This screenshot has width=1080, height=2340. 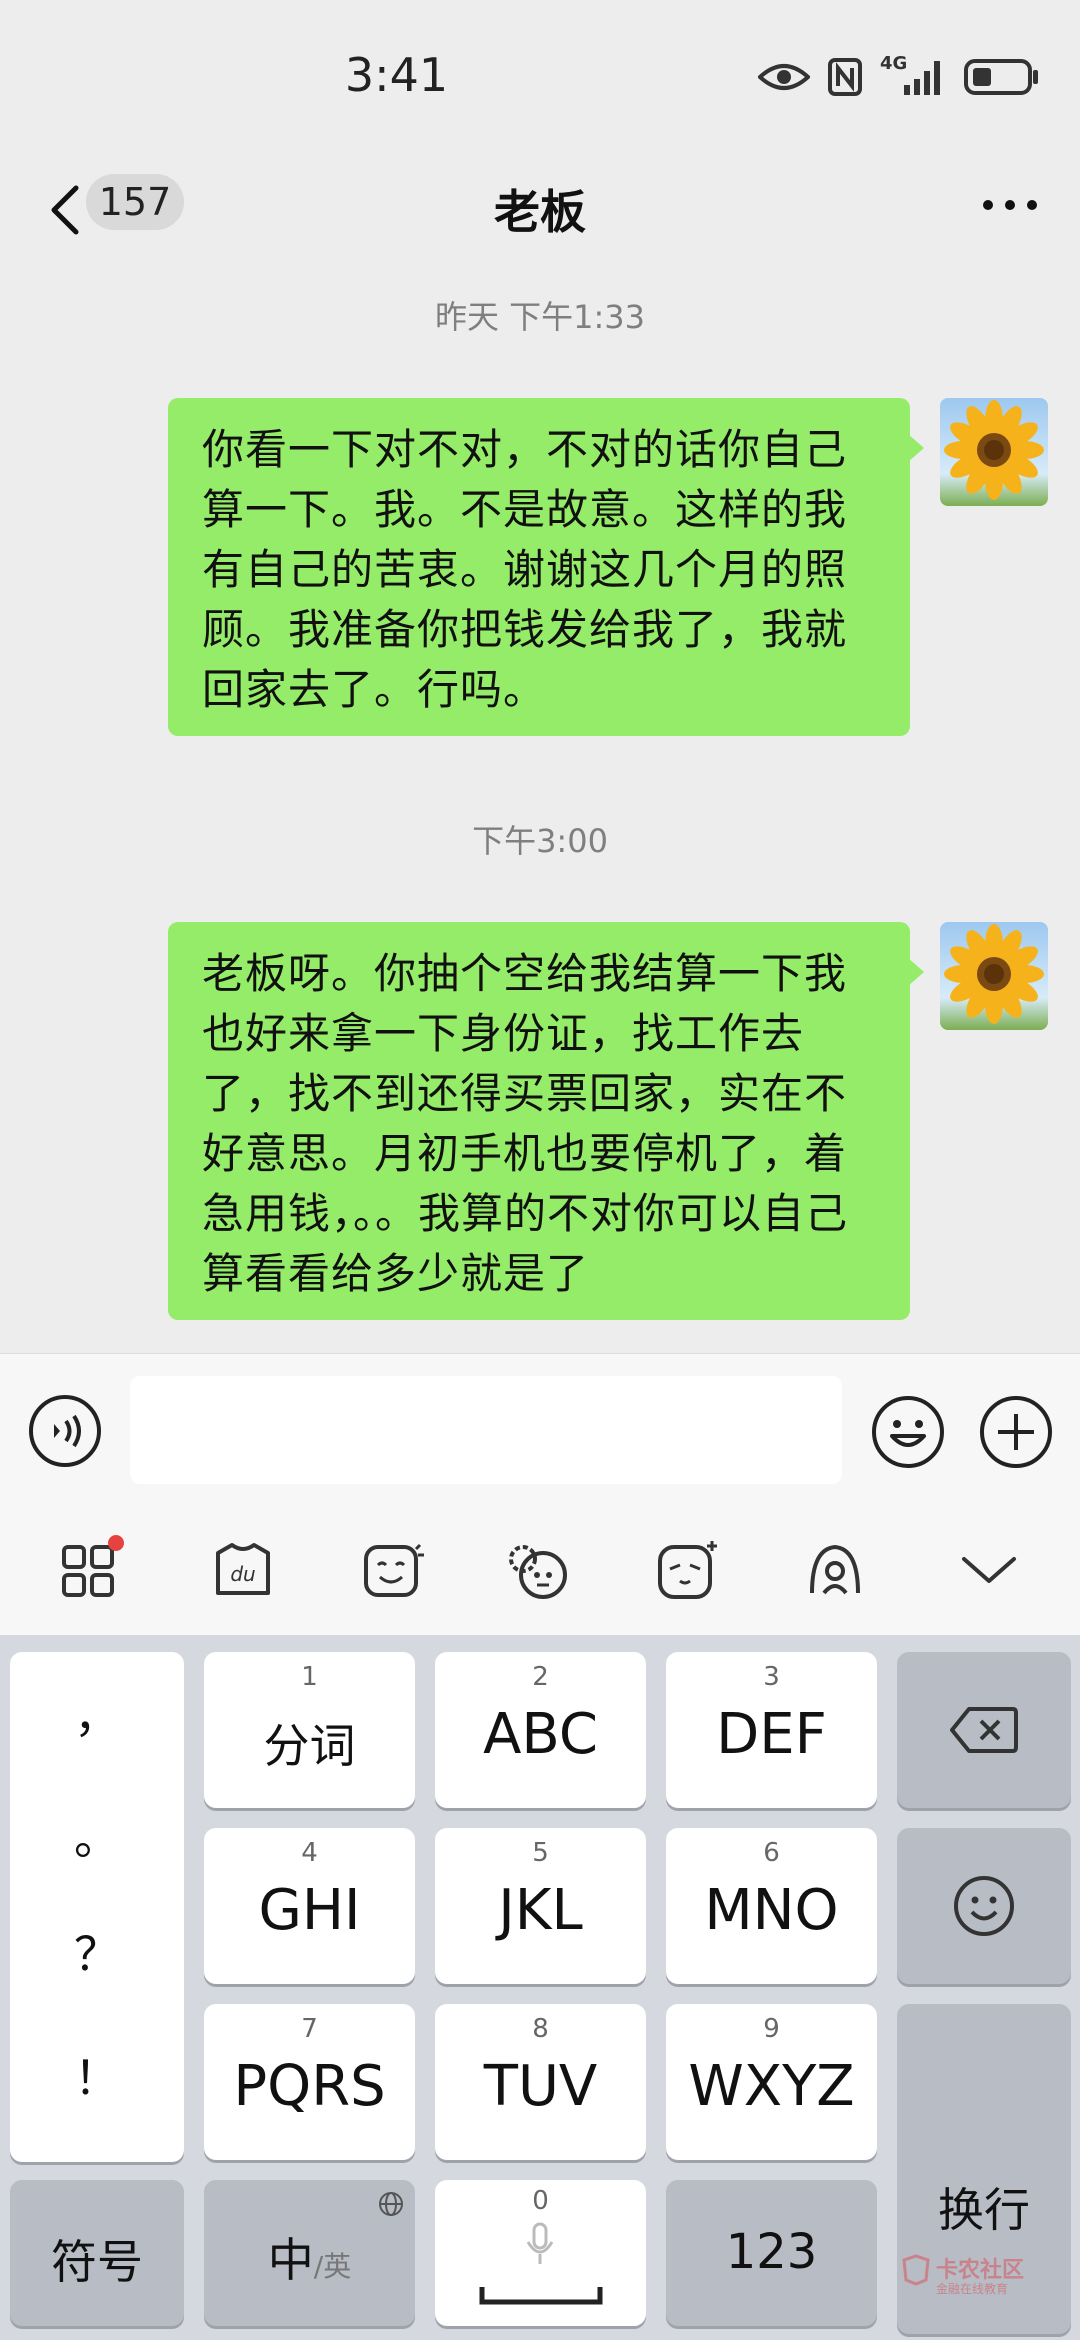 What do you see at coordinates (91, 1570) in the screenshot?
I see `apps-icon` at bounding box center [91, 1570].